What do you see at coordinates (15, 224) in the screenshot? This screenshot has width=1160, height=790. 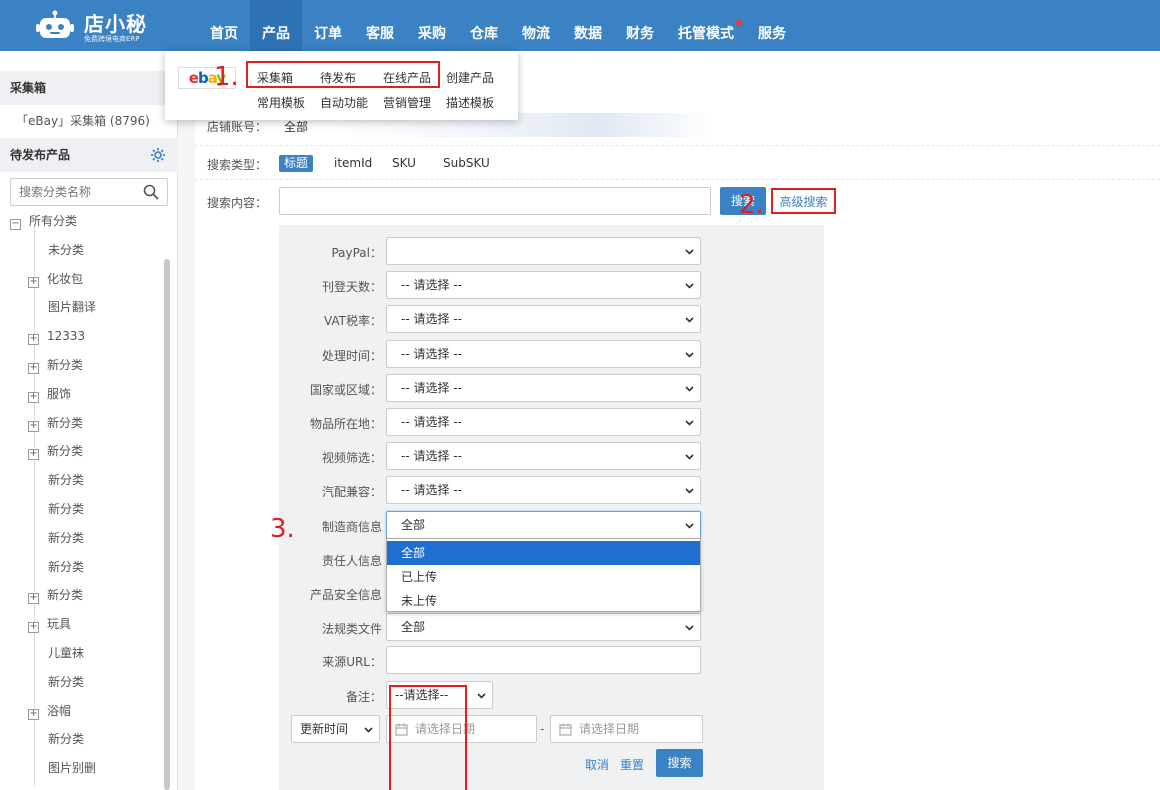 I see `collapse-icon: −` at bounding box center [15, 224].